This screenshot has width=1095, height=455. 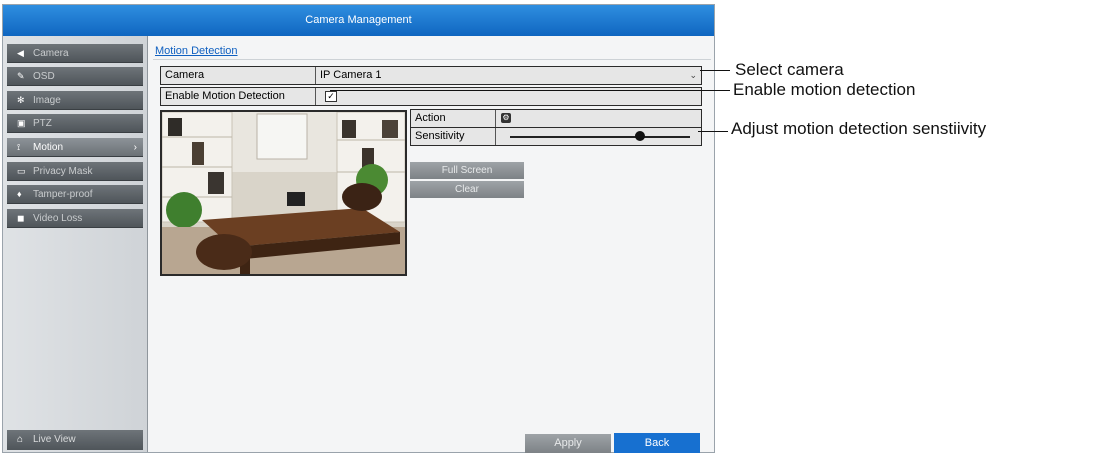 What do you see at coordinates (568, 443) in the screenshot?
I see `apply-button: Apply` at bounding box center [568, 443].